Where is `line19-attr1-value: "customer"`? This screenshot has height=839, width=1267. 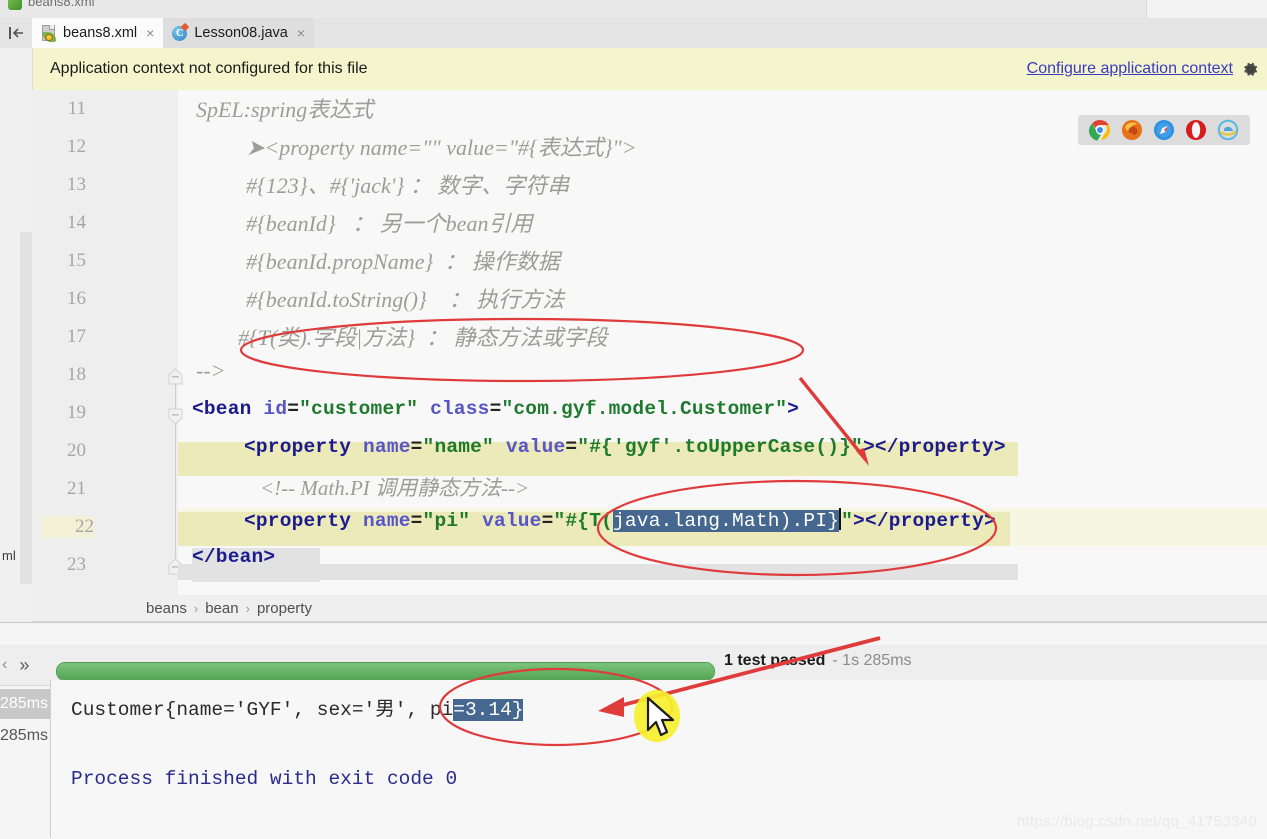
line19-attr1-value: "customer" is located at coordinates (359, 409).